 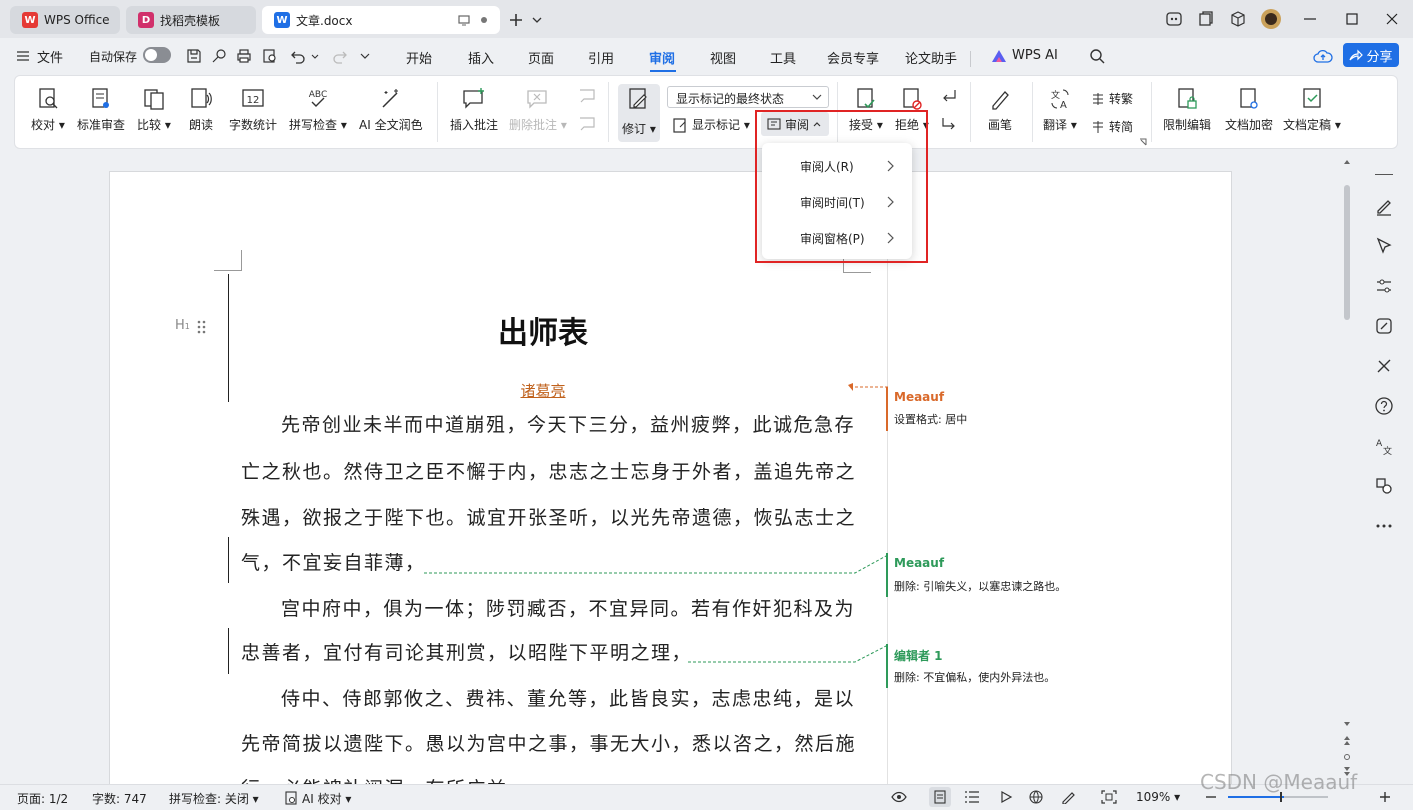 I want to click on undo-icon, so click(x=298, y=56).